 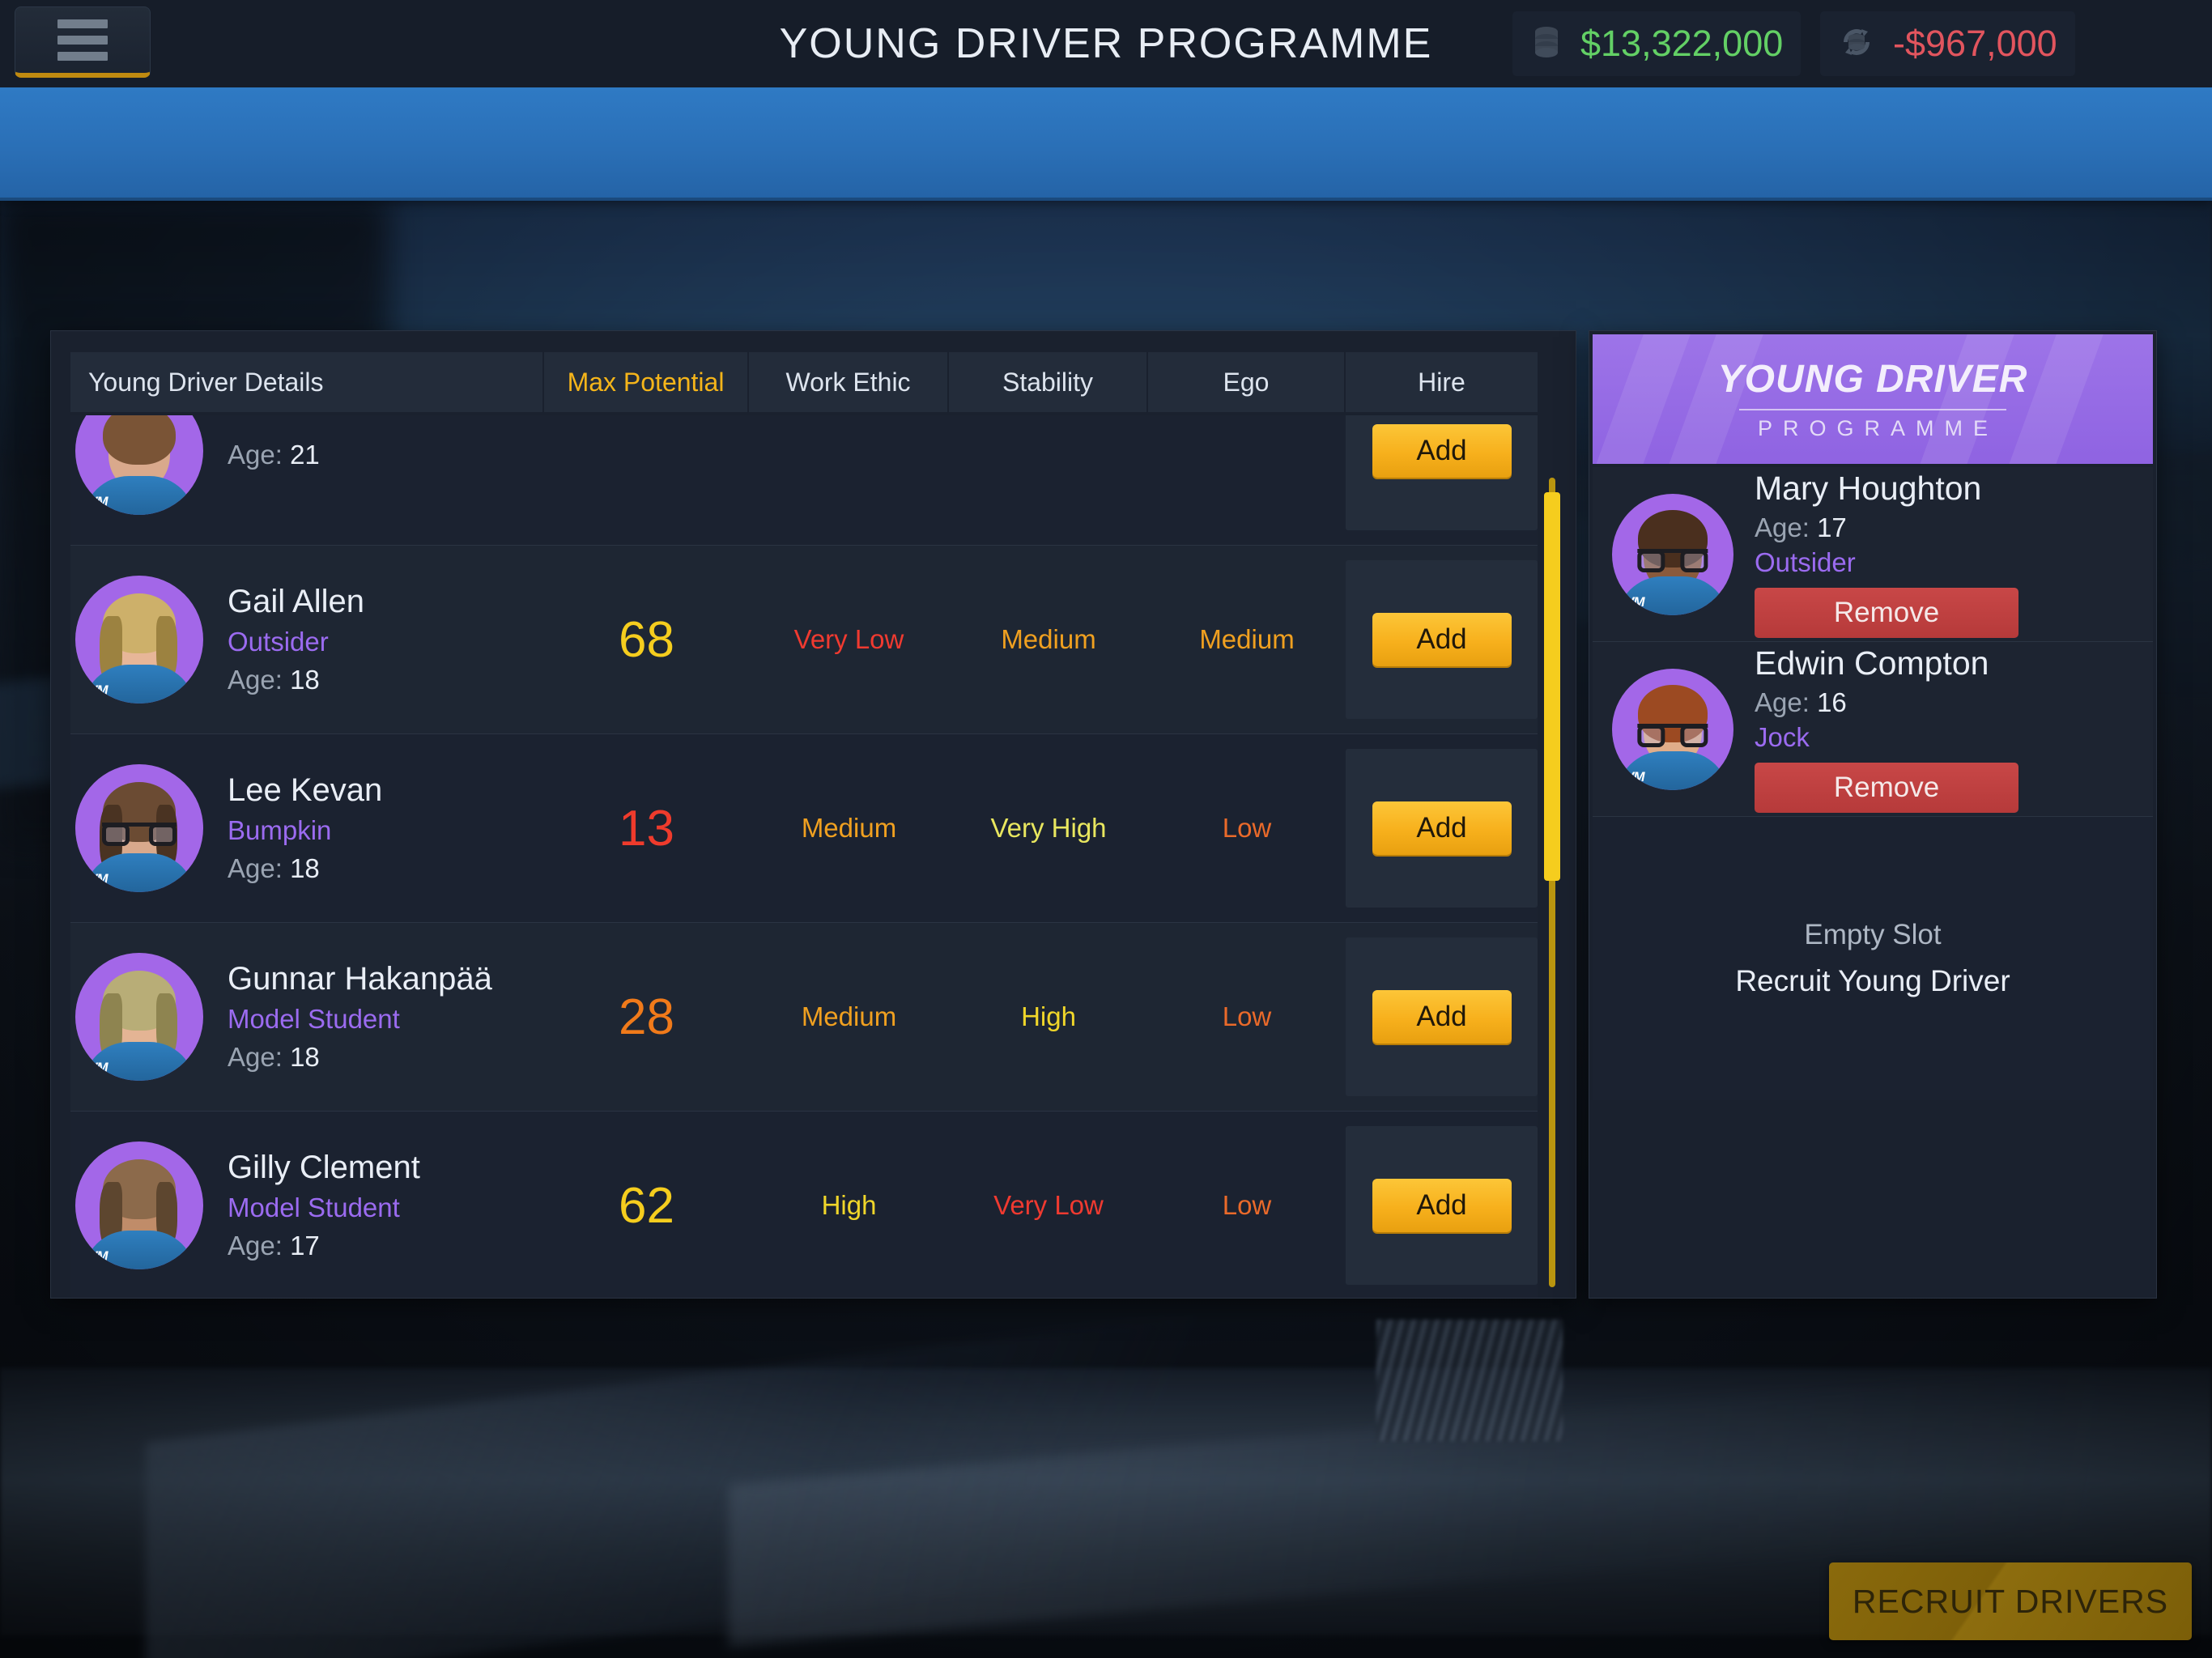 What do you see at coordinates (849, 828) in the screenshot?
I see `driver-work-ethic: Medium` at bounding box center [849, 828].